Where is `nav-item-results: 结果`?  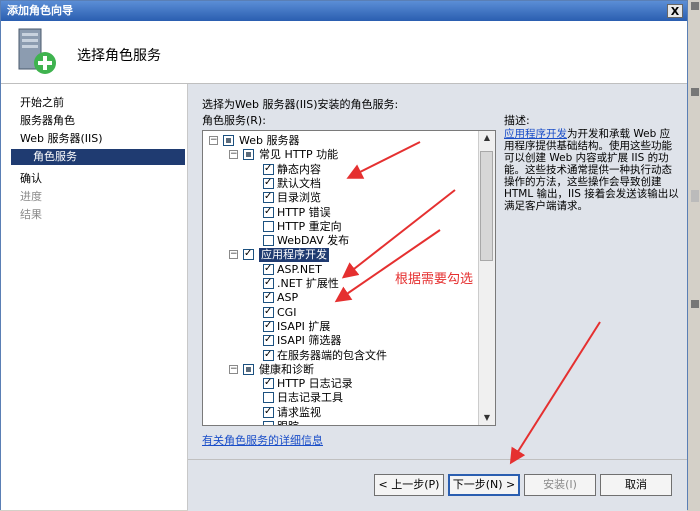
nav-item-results: 结果 is located at coordinates (31, 214).